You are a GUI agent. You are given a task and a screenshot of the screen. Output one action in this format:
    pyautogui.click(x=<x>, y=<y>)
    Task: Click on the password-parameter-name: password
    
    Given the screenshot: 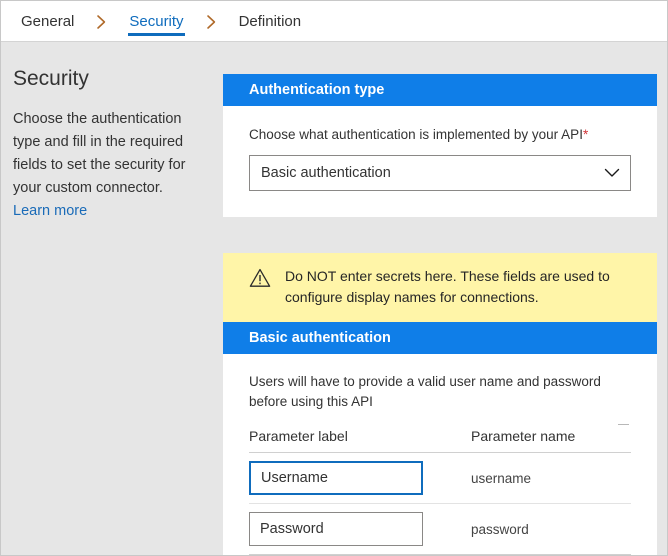 What is the action you would take?
    pyautogui.click(x=500, y=529)
    